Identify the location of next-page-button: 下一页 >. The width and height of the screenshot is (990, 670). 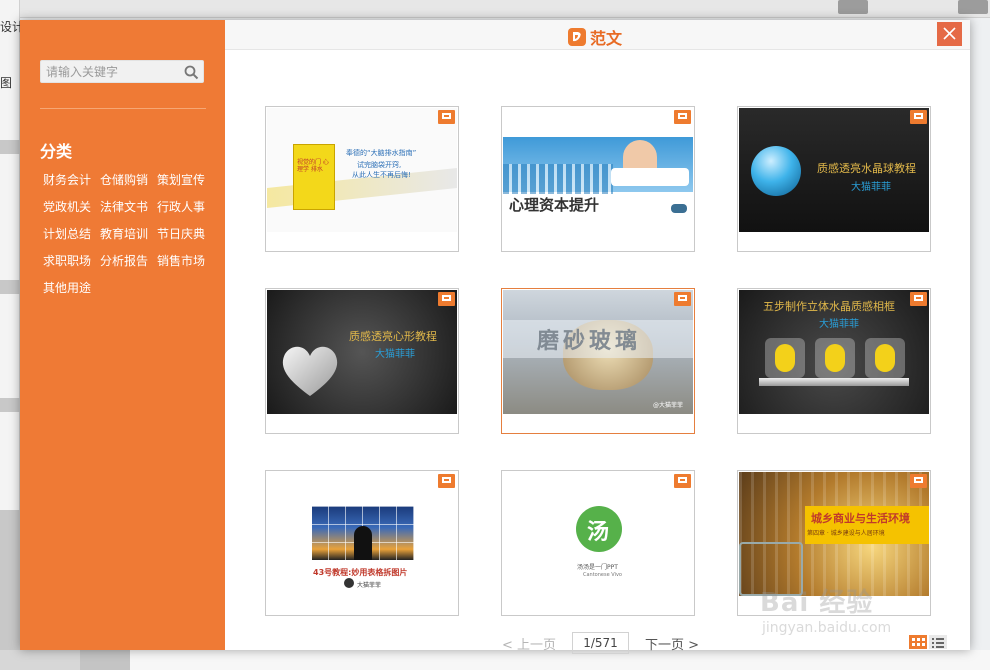
(672, 643).